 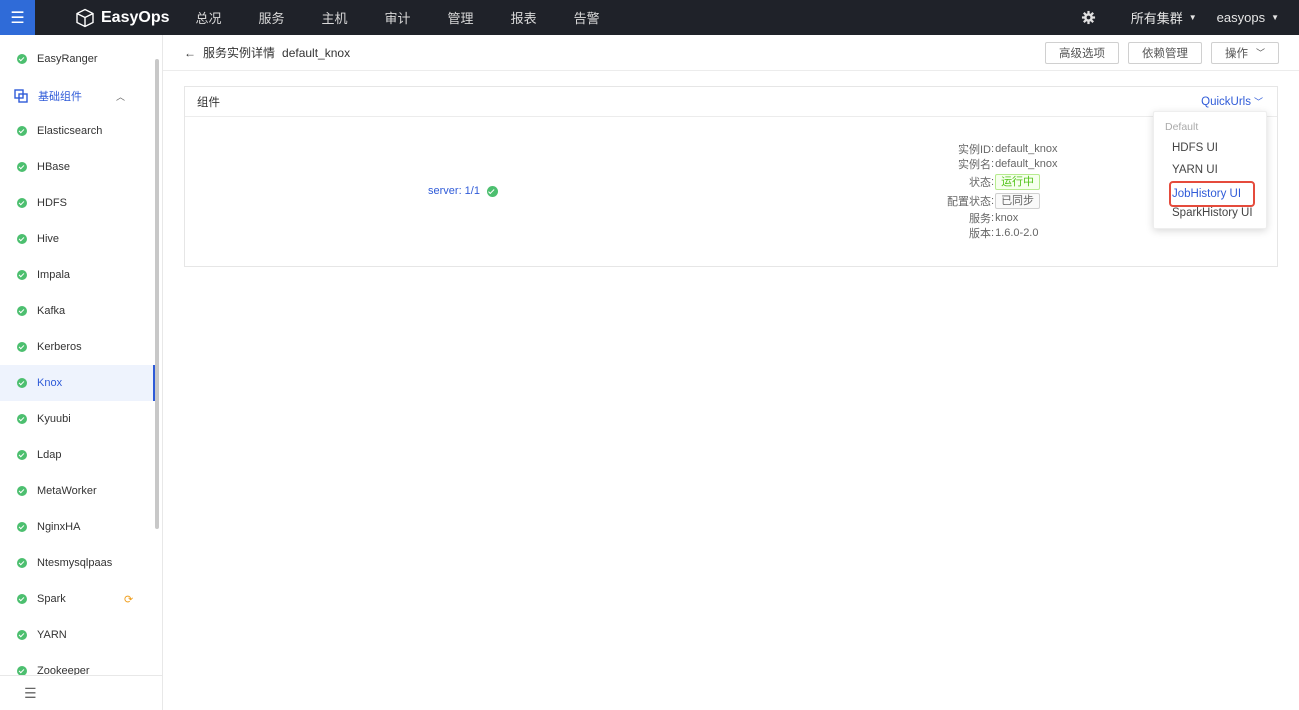 I want to click on sidebar-item-label: Hive, so click(x=48, y=239).